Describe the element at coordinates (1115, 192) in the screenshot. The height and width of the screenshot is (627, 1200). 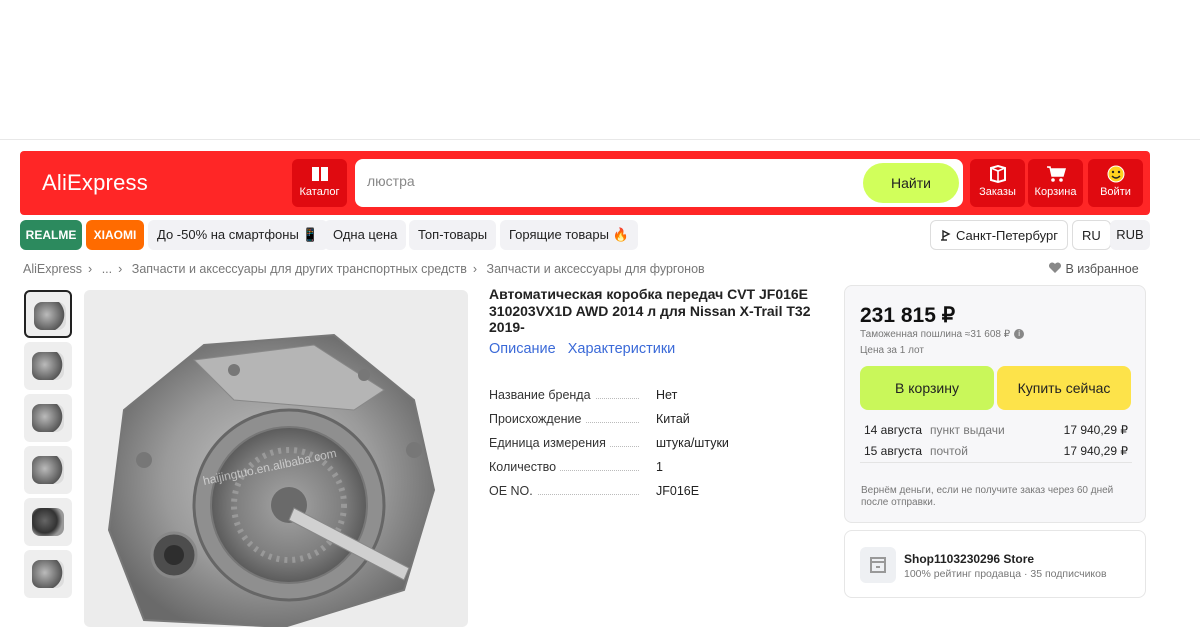
I see `login-label: Войти` at that location.